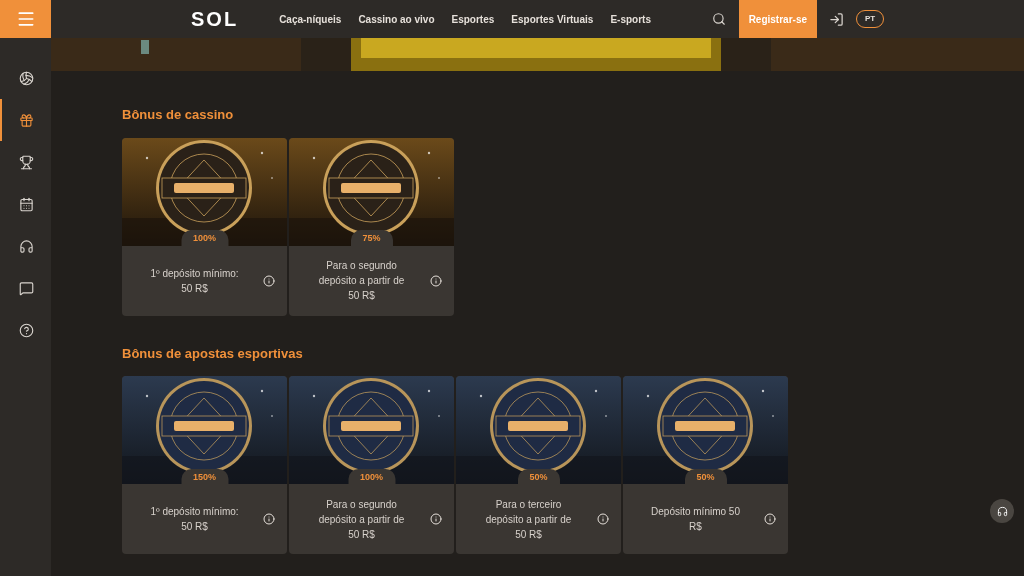  Describe the element at coordinates (630, 19) in the screenshot. I see `nav-link: E-sports` at that location.